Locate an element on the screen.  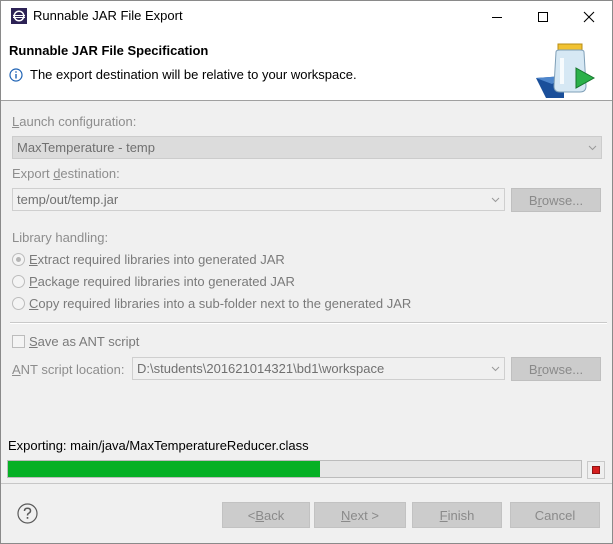
footer-separator is located at coordinates (306, 483).